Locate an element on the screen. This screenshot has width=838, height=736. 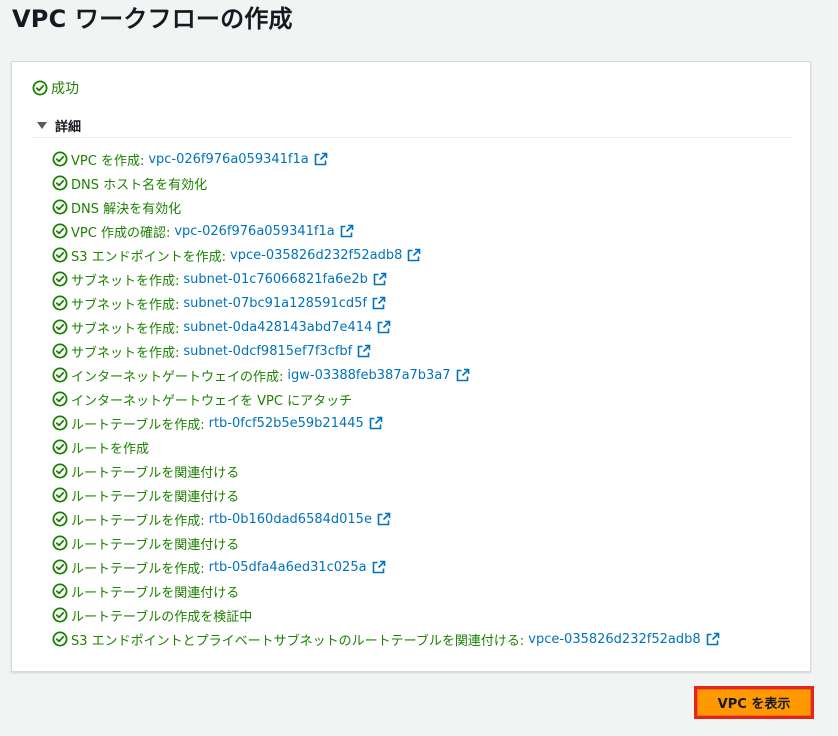
workflow-step: インターネットゲートウェイを VPC にアタッチ is located at coordinates (386, 399).